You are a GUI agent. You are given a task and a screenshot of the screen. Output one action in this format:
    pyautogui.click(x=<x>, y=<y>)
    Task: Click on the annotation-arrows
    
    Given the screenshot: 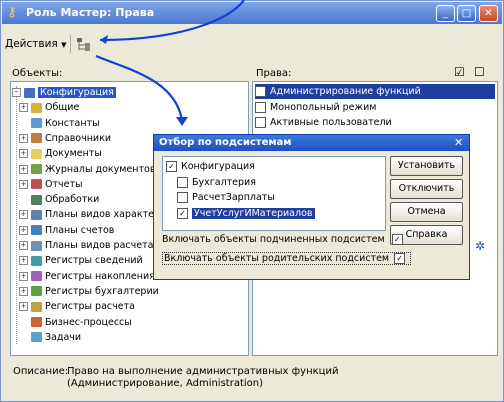 What is the action you would take?
    pyautogui.click(x=170, y=63)
    